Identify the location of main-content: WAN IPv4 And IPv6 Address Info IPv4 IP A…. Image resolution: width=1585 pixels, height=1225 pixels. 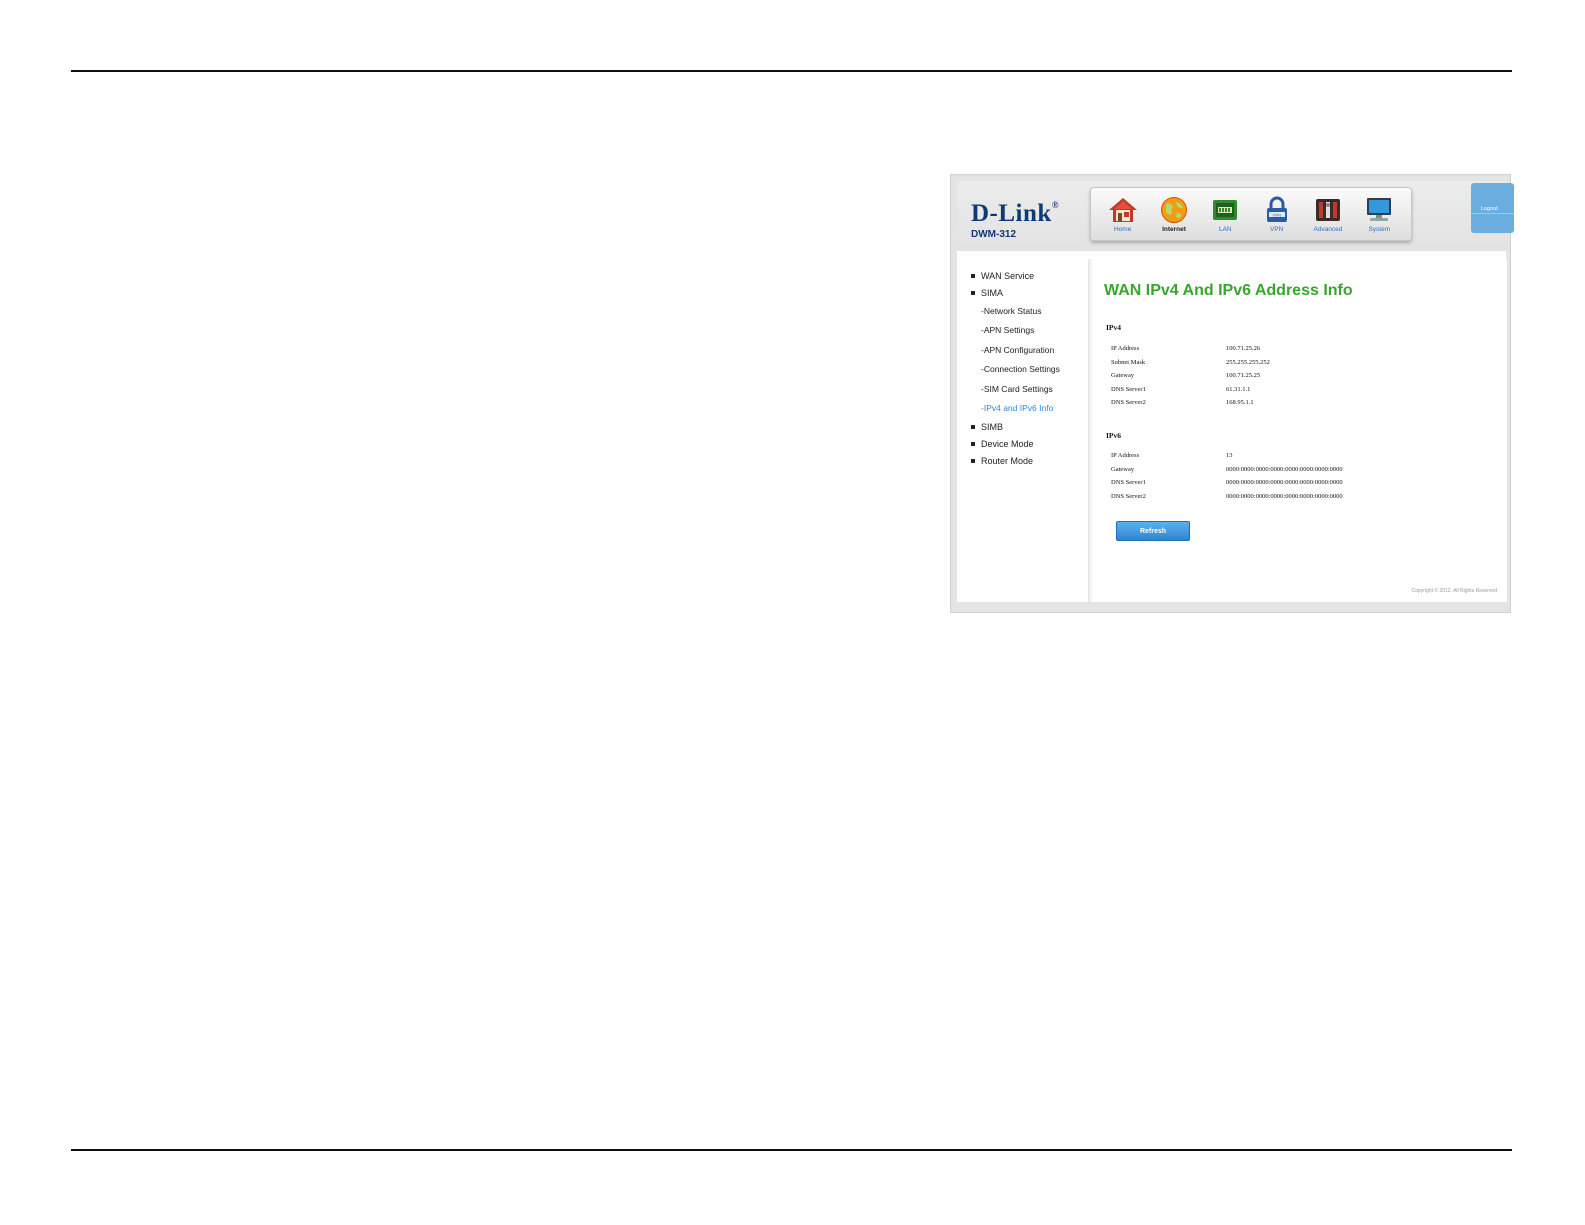
(1297, 430).